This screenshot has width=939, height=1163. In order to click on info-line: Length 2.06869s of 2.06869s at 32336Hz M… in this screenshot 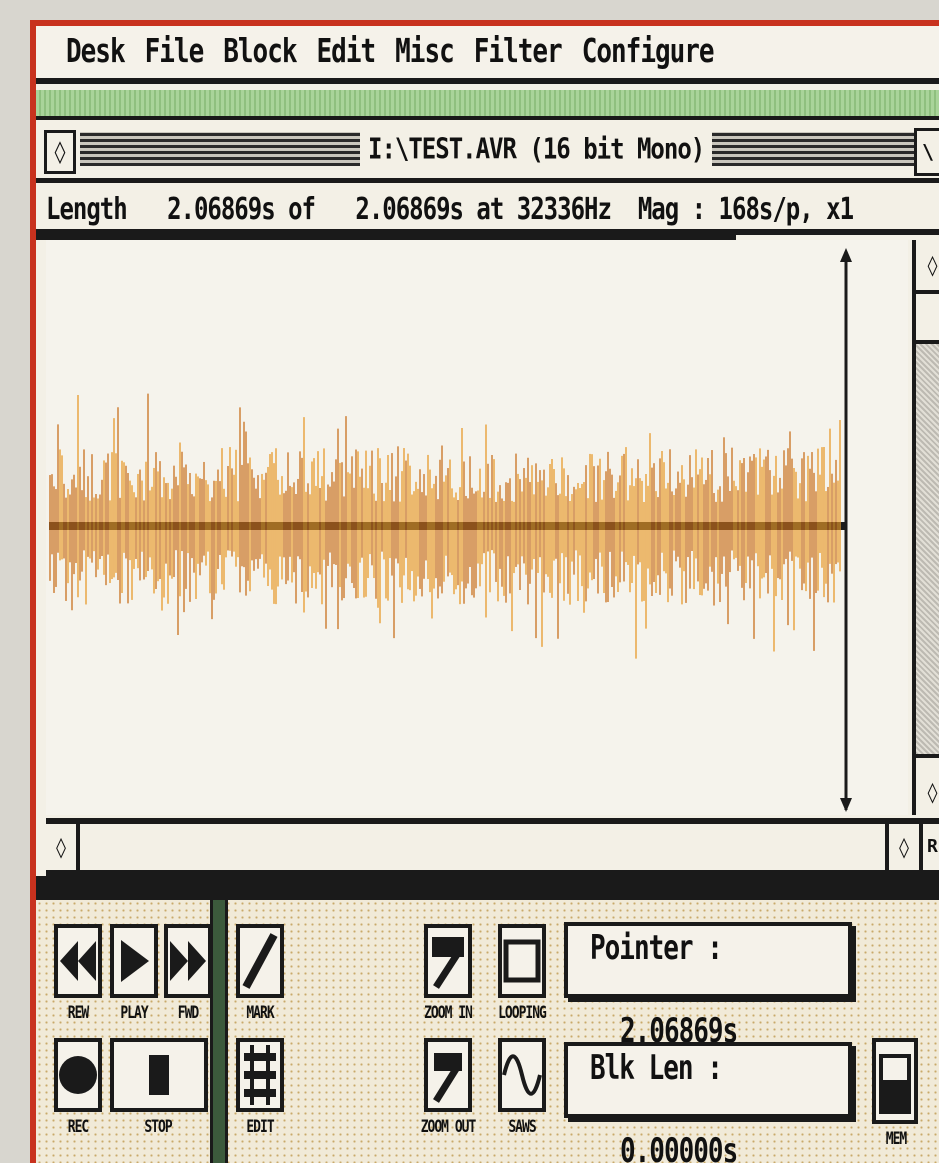, I will do `click(487, 209)`.